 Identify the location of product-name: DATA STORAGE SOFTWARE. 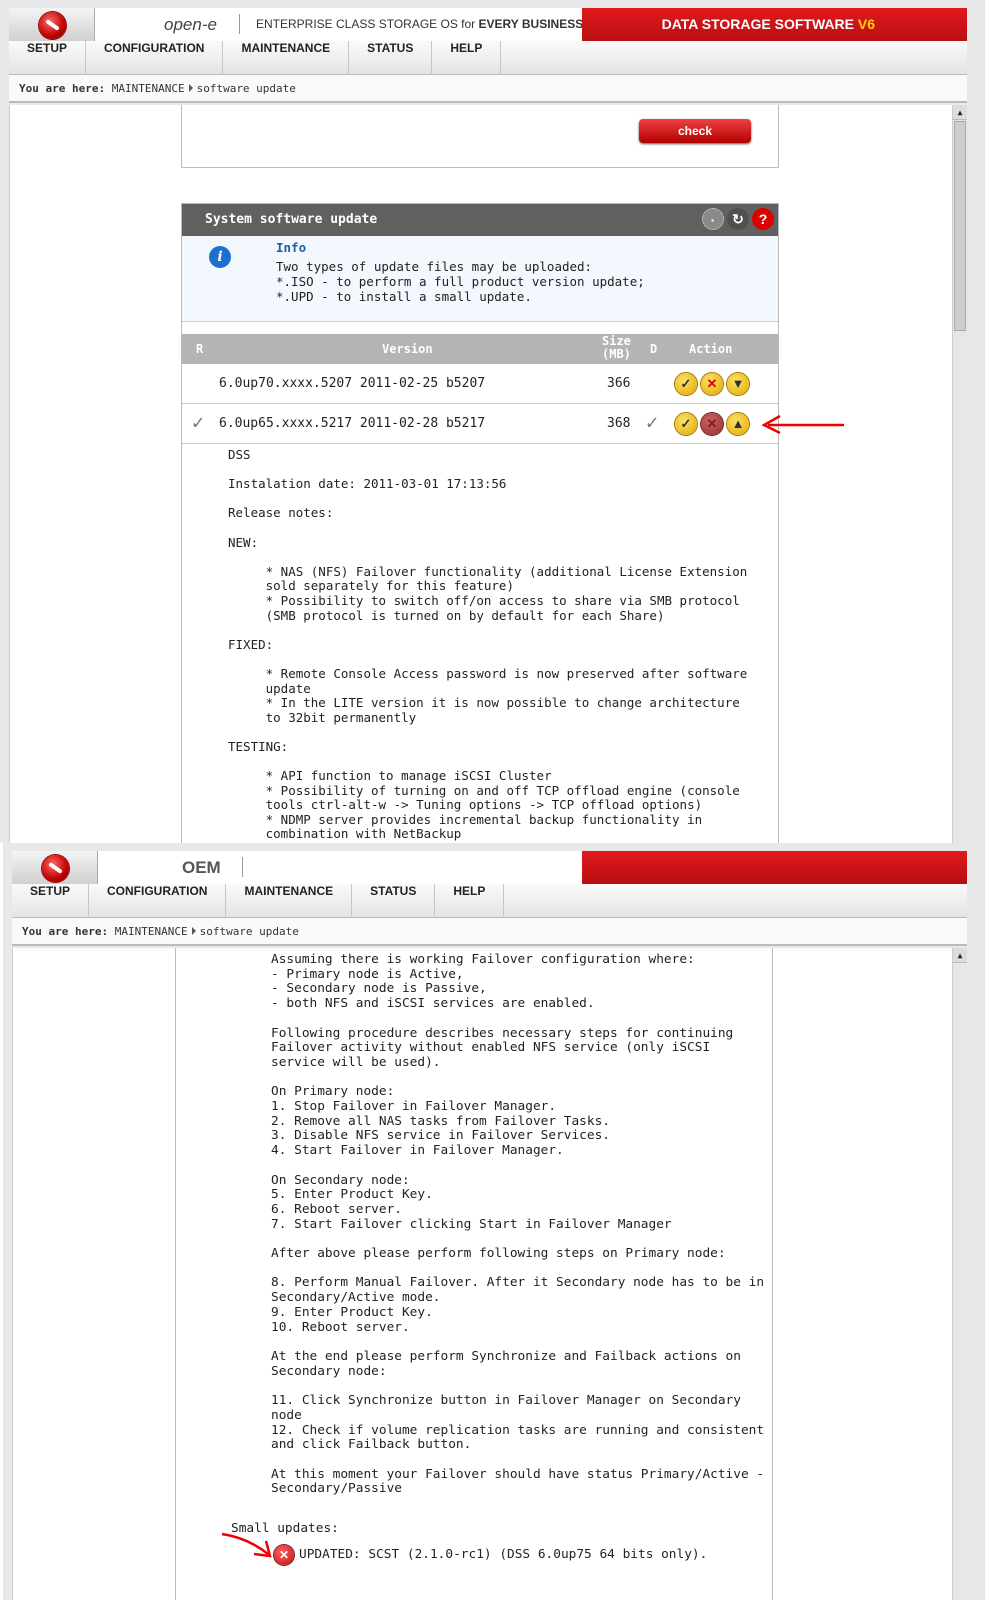
(759, 24).